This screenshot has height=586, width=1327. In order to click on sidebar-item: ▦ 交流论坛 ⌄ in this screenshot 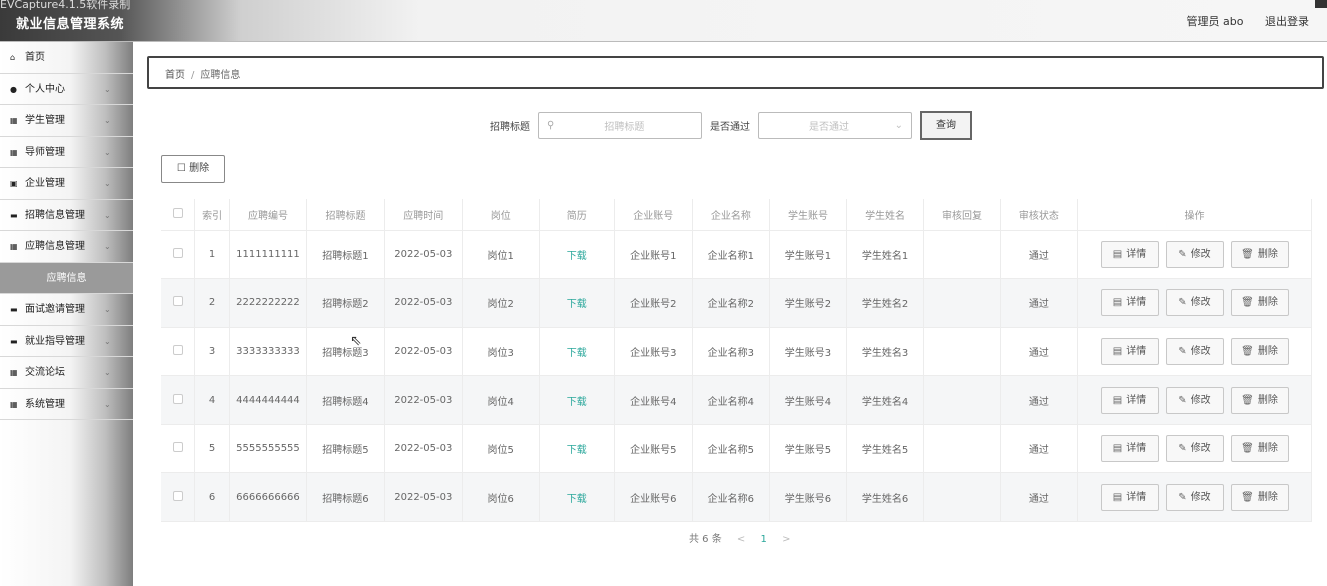, I will do `click(66, 373)`.